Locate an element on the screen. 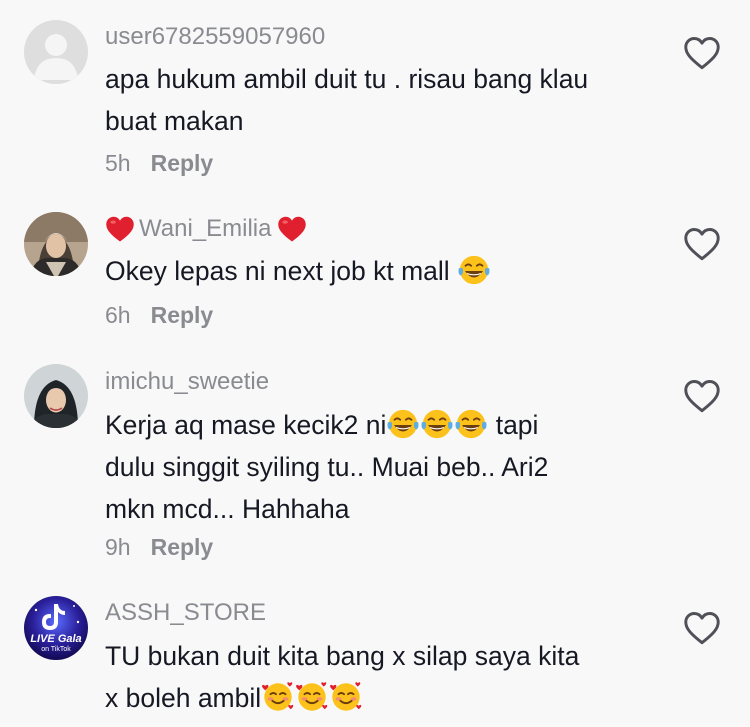 The width and height of the screenshot is (750, 727). comment-username: Wani_Emilia is located at coordinates (206, 229).